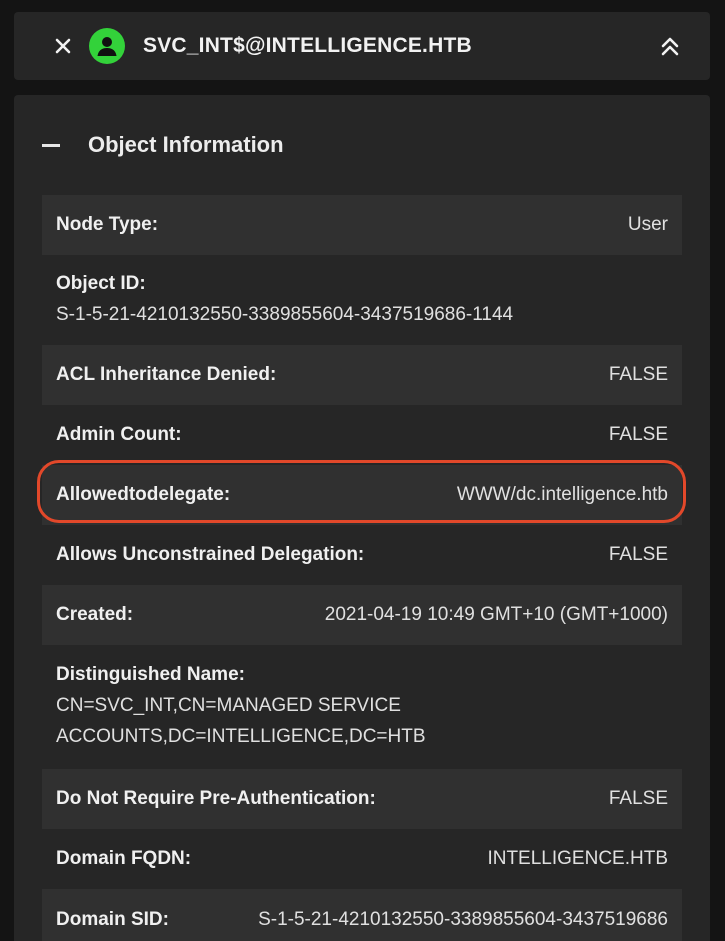 This screenshot has width=725, height=941. What do you see at coordinates (562, 494) in the screenshot?
I see `property-value: WWW/dc.intelligence.htb` at bounding box center [562, 494].